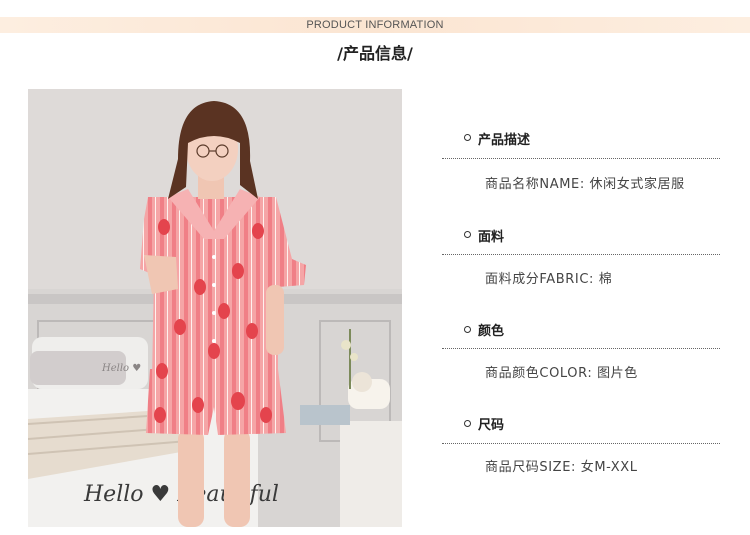 The height and width of the screenshot is (535, 750). What do you see at coordinates (504, 140) in the screenshot?
I see `description-heading: 产品描述` at bounding box center [504, 140].